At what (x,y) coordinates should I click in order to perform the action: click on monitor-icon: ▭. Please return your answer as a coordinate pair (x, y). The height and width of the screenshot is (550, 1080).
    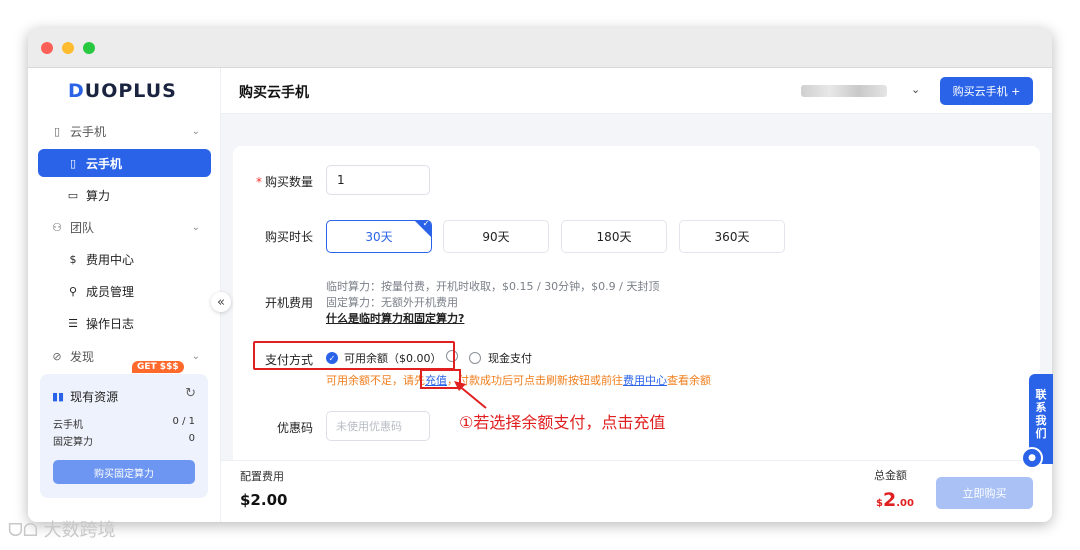
    Looking at the image, I should click on (73, 195).